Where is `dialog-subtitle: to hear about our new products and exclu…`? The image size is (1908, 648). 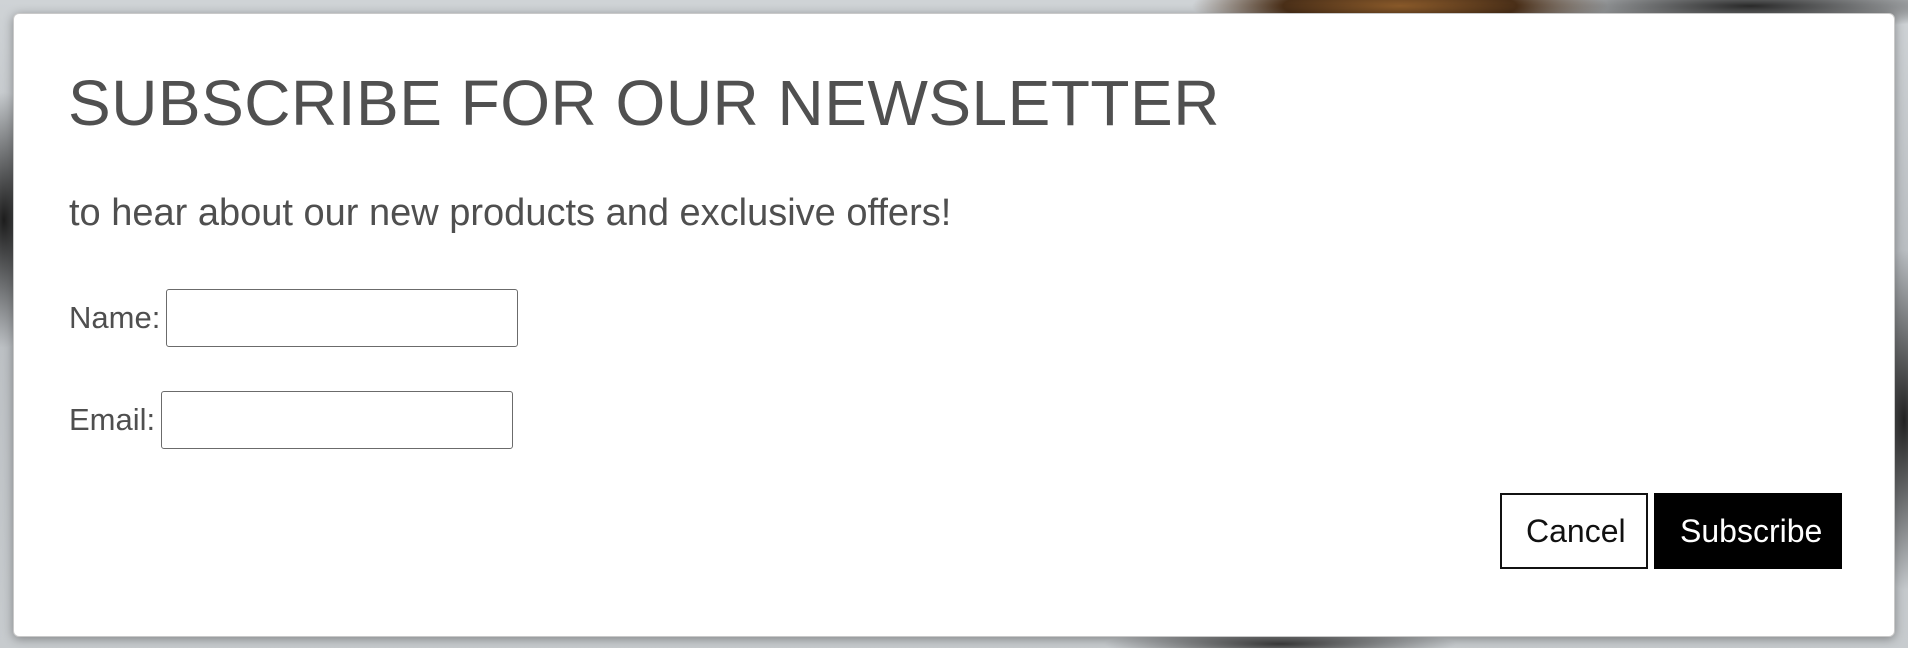 dialog-subtitle: to hear about our new products and exclu… is located at coordinates (510, 213).